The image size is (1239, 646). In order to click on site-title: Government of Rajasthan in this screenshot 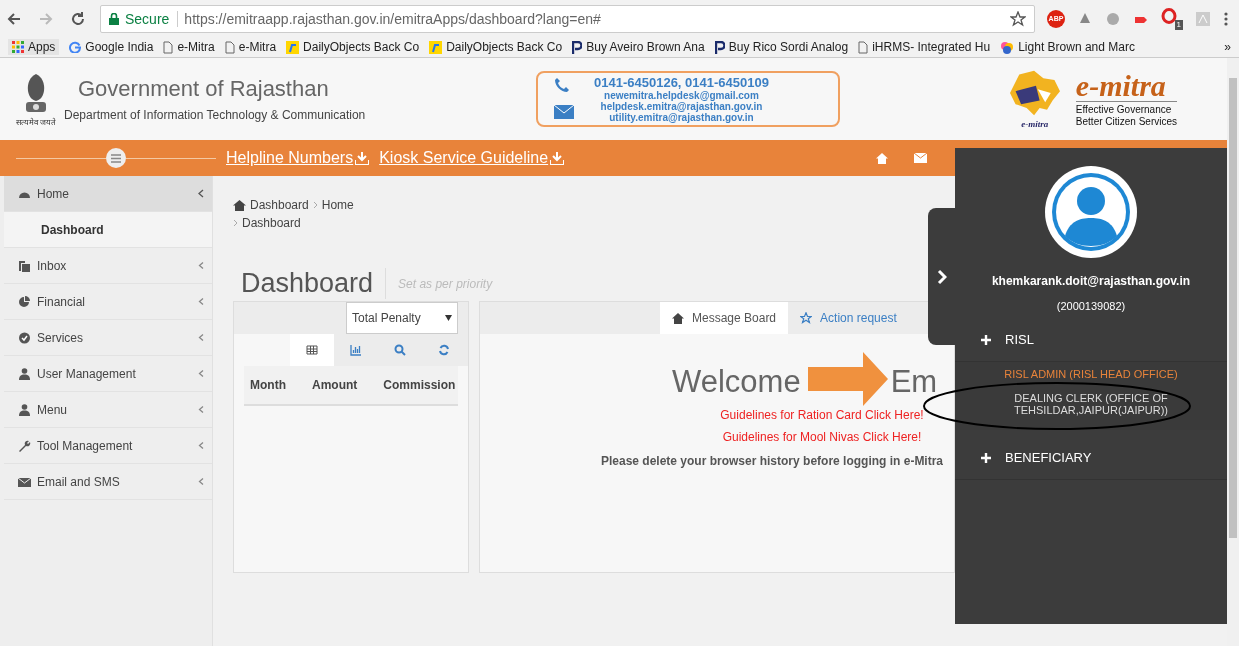, I will do `click(203, 89)`.